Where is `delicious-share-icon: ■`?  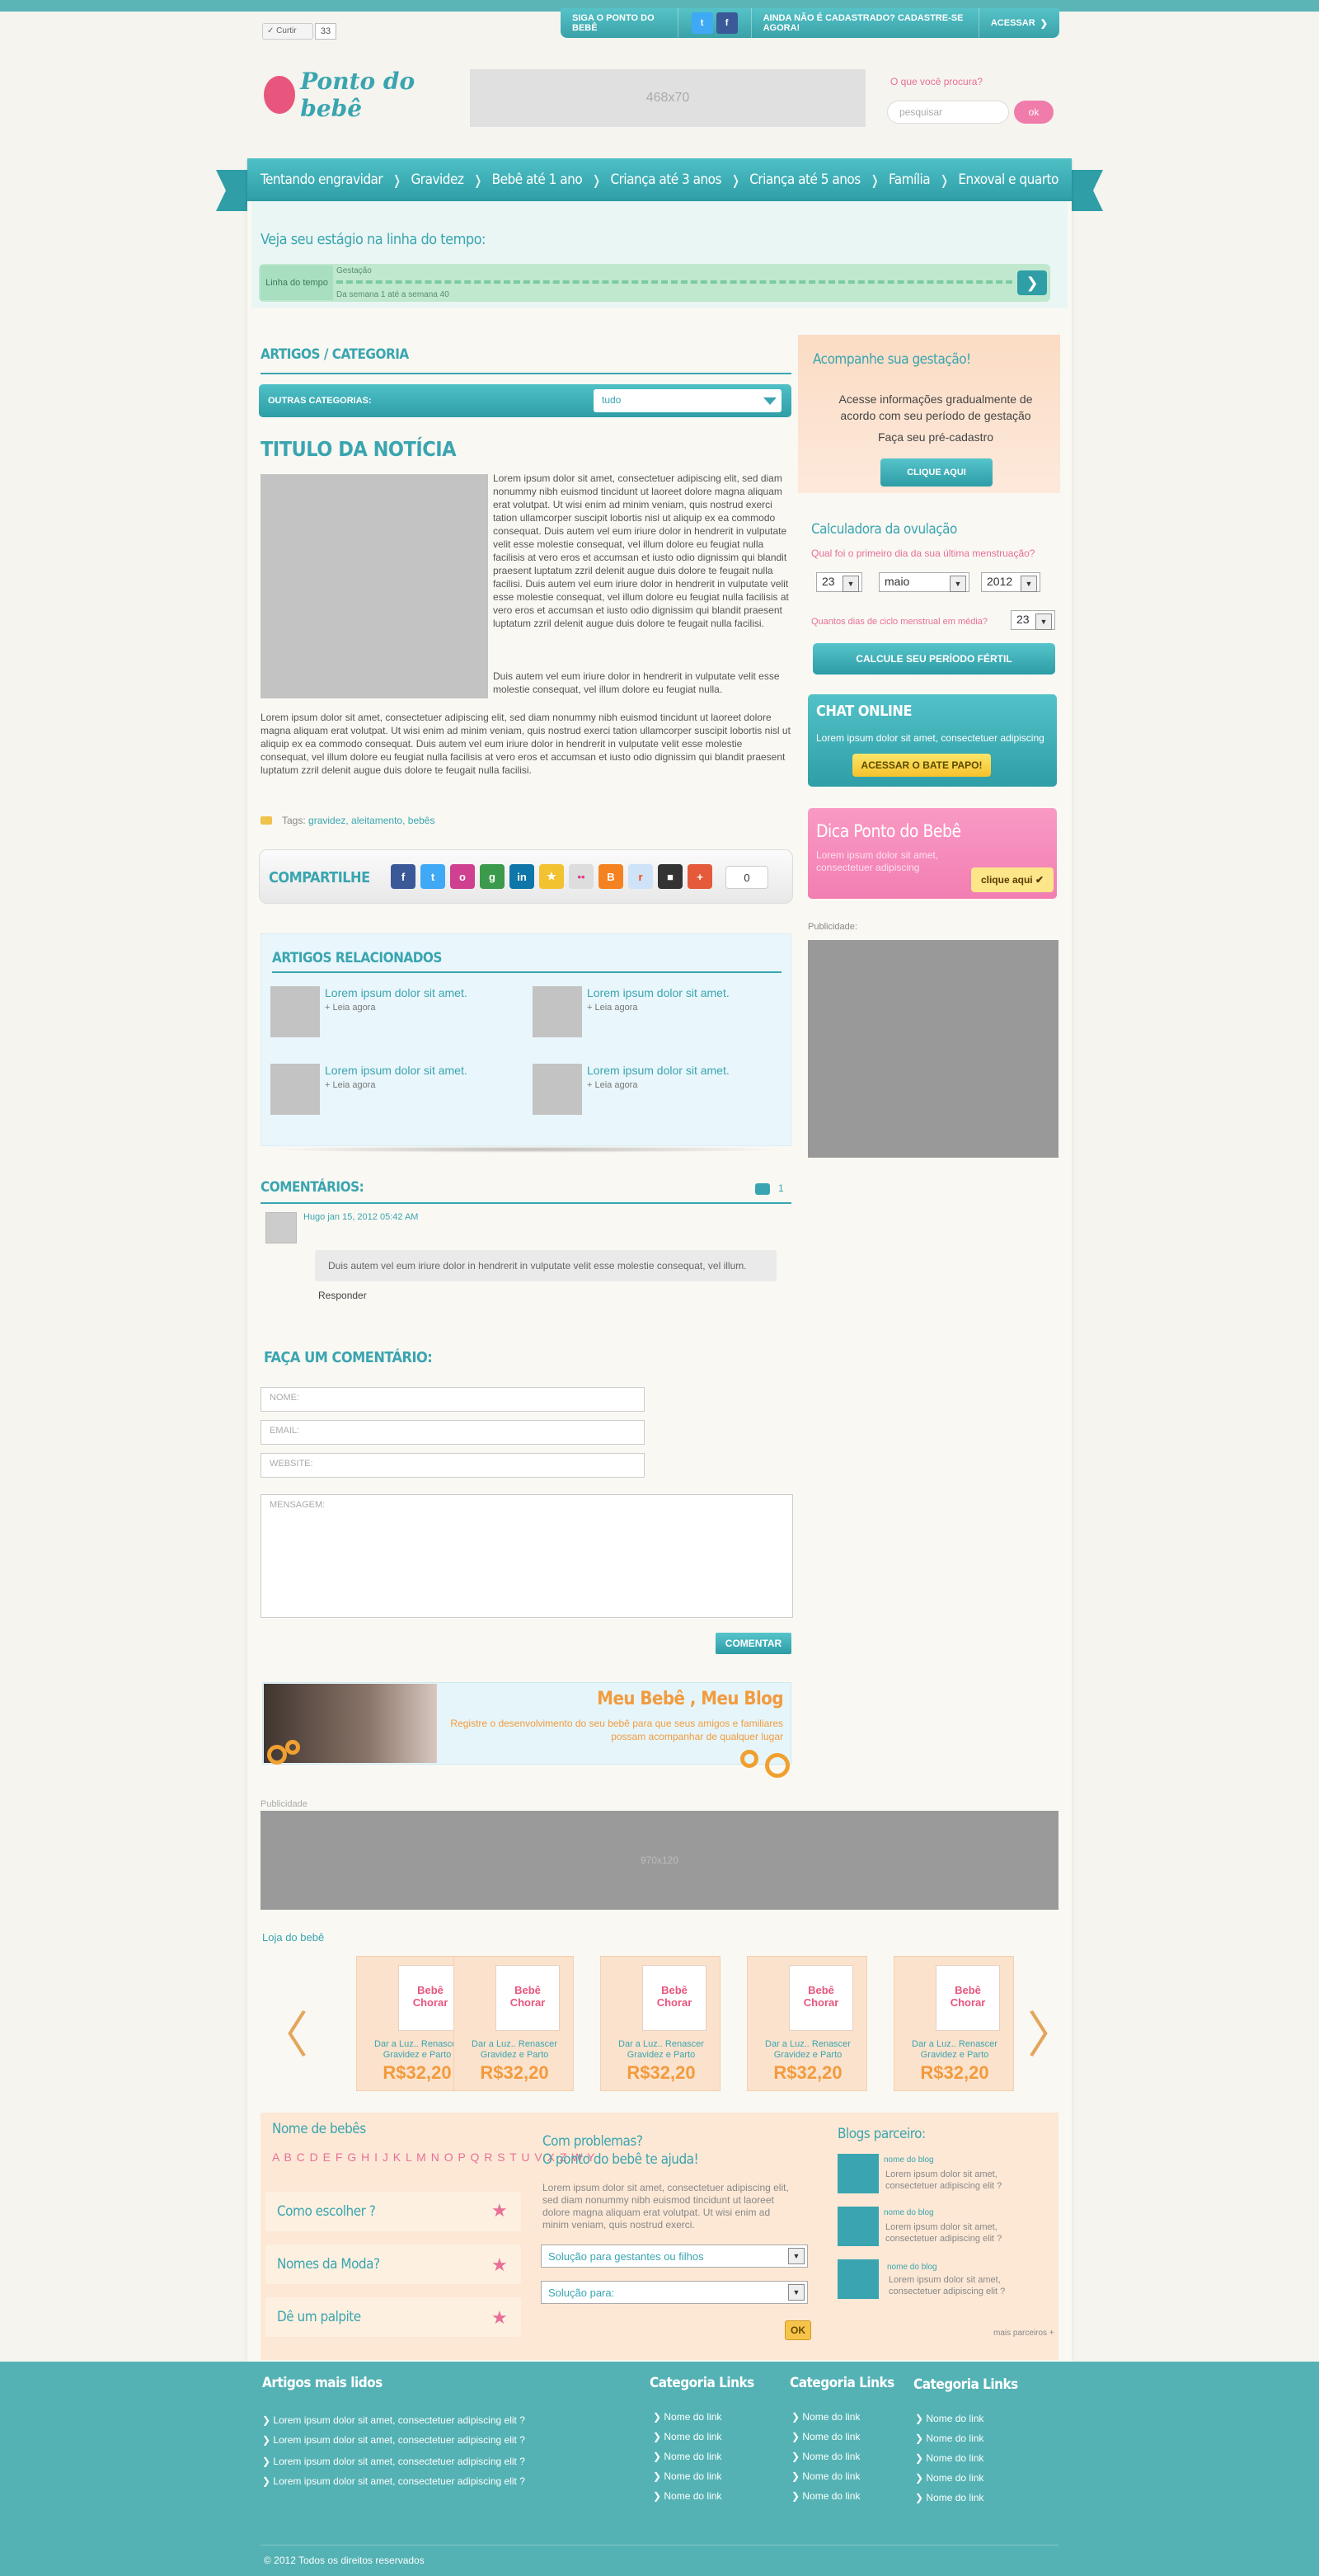 delicious-share-icon: ■ is located at coordinates (670, 876).